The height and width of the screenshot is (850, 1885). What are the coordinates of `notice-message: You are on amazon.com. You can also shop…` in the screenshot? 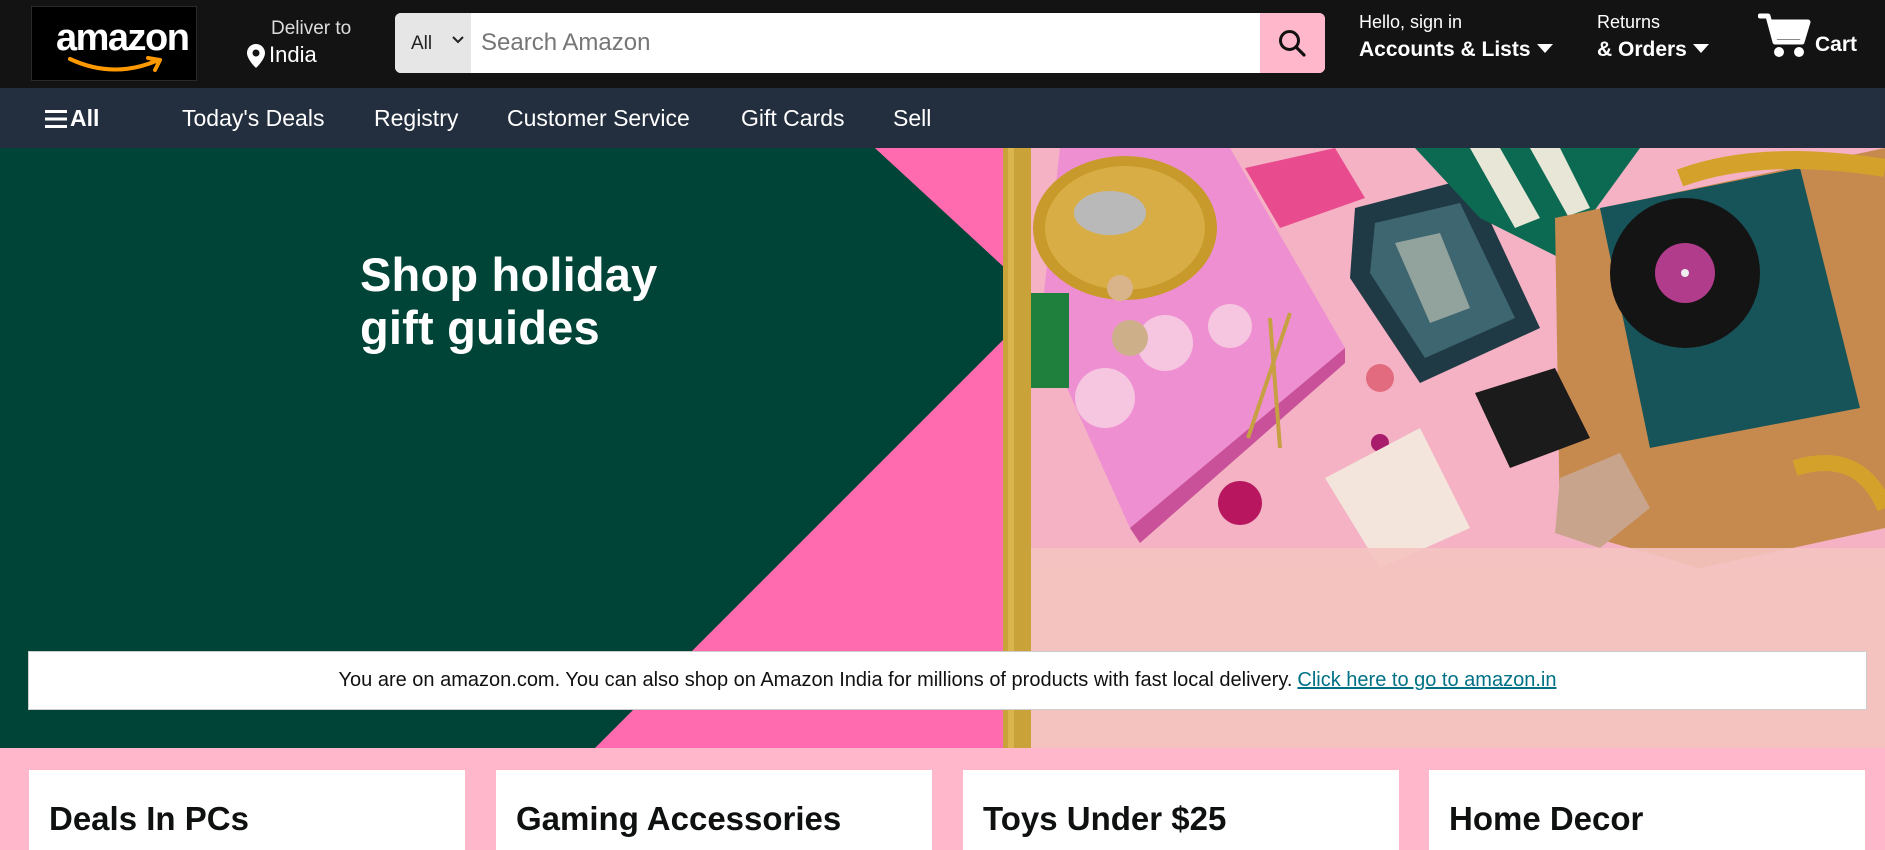 It's located at (948, 680).